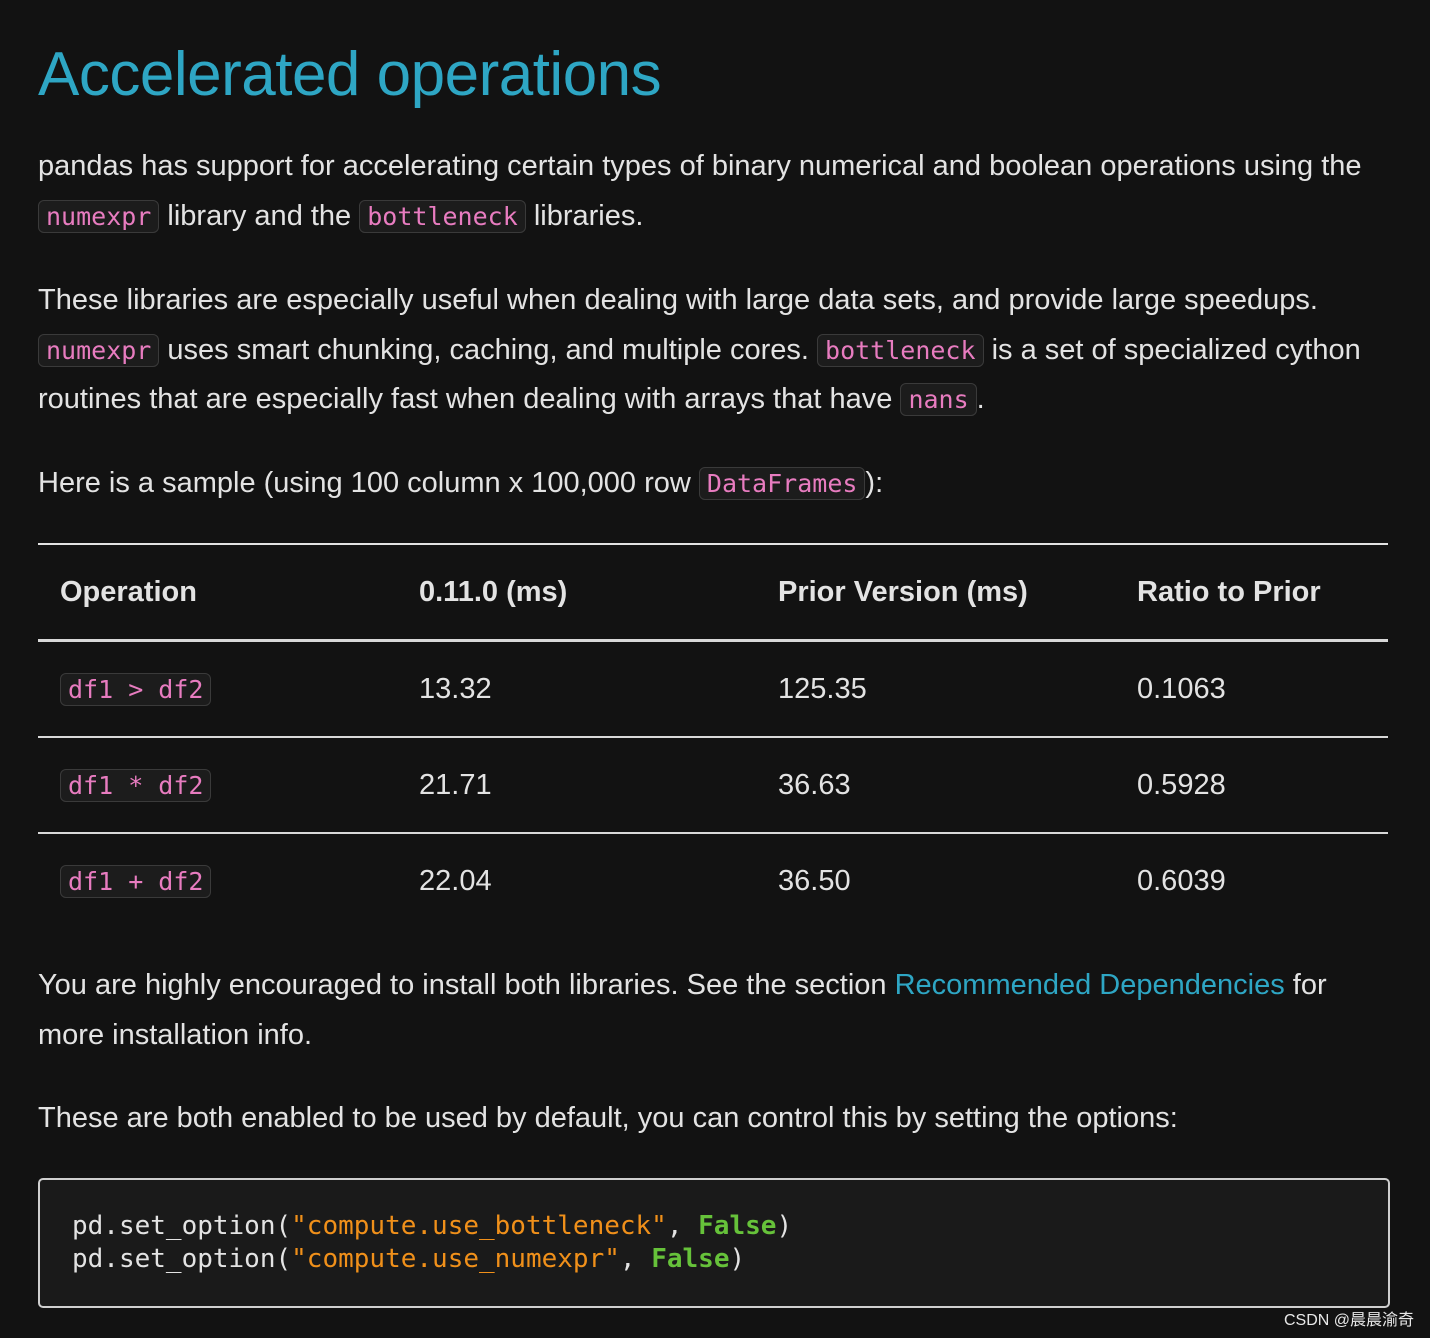 The width and height of the screenshot is (1430, 1338). I want to click on code-string: "compute.use_numexpr", so click(455, 1259).